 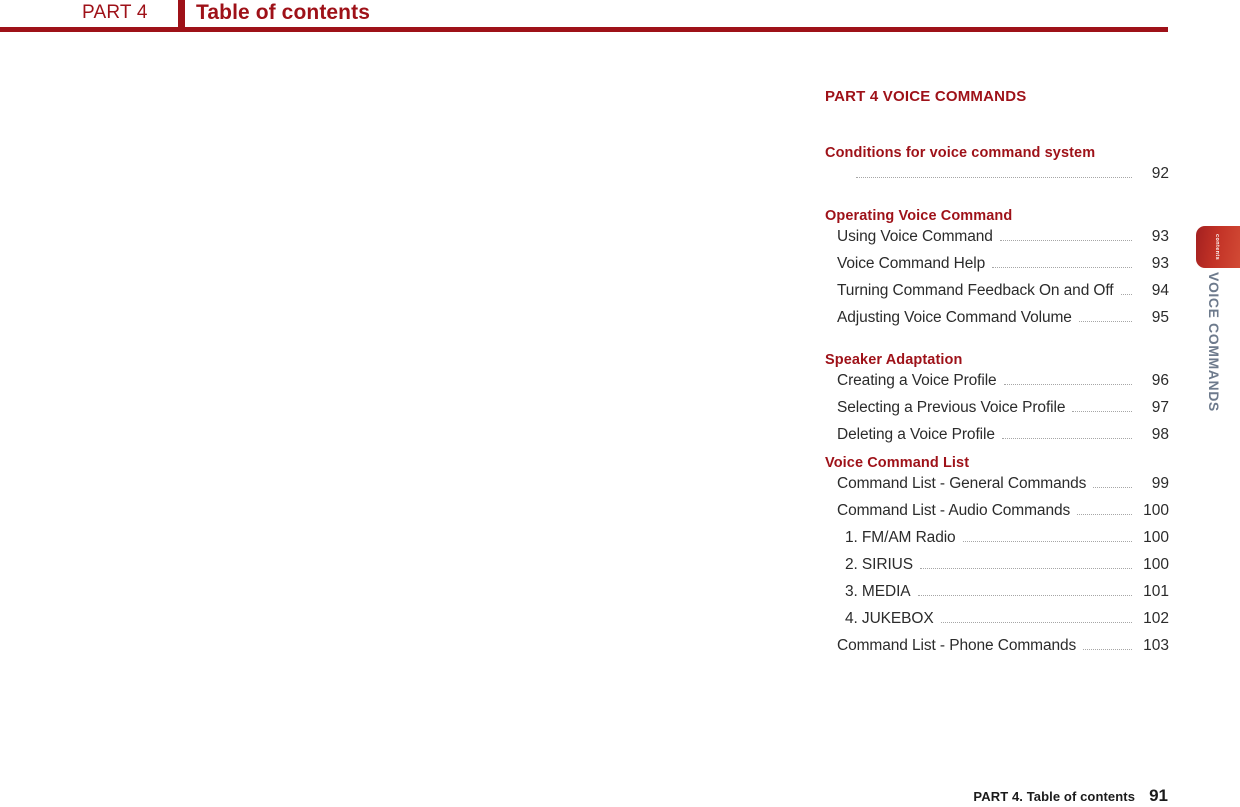 I want to click on toc-entry: Command List - General Commands 99, so click(x=1003, y=488).